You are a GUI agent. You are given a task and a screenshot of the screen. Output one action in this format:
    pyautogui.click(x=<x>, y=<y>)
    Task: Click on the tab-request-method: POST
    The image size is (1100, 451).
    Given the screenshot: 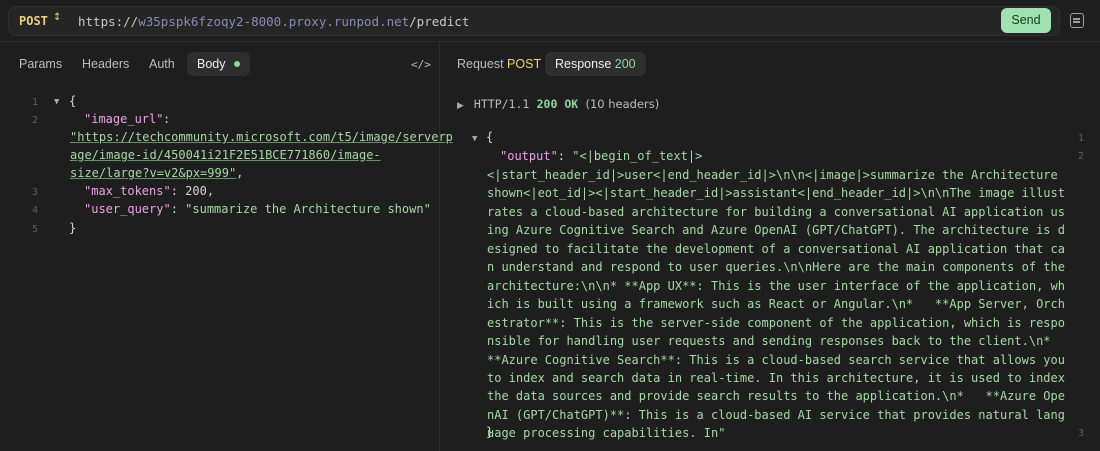 What is the action you would take?
    pyautogui.click(x=524, y=64)
    